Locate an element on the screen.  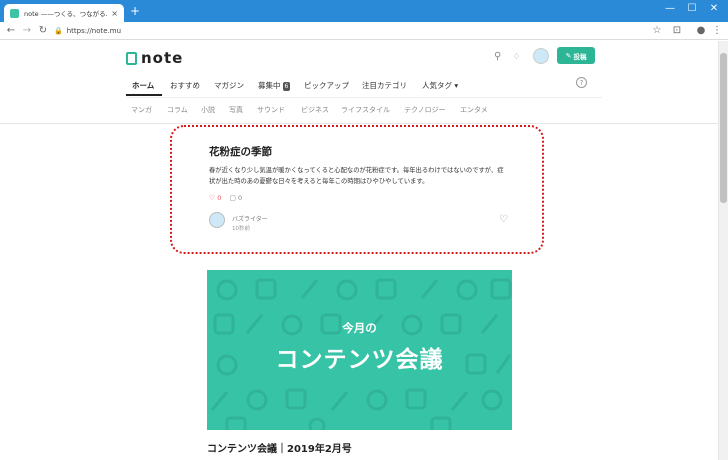
category-sound: サウンド is located at coordinates (271, 110).